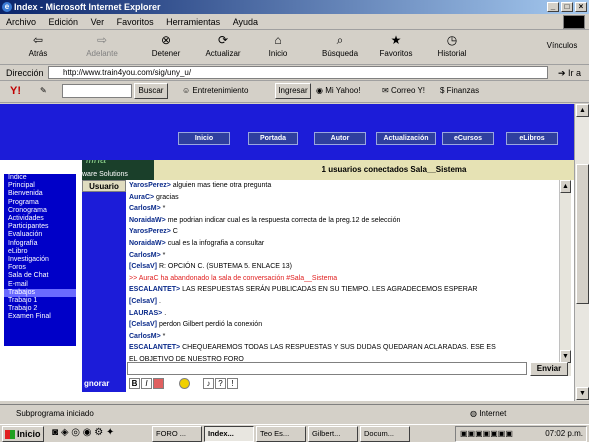  What do you see at coordinates (146, 383) in the screenshot?
I see `italic-button: I` at bounding box center [146, 383].